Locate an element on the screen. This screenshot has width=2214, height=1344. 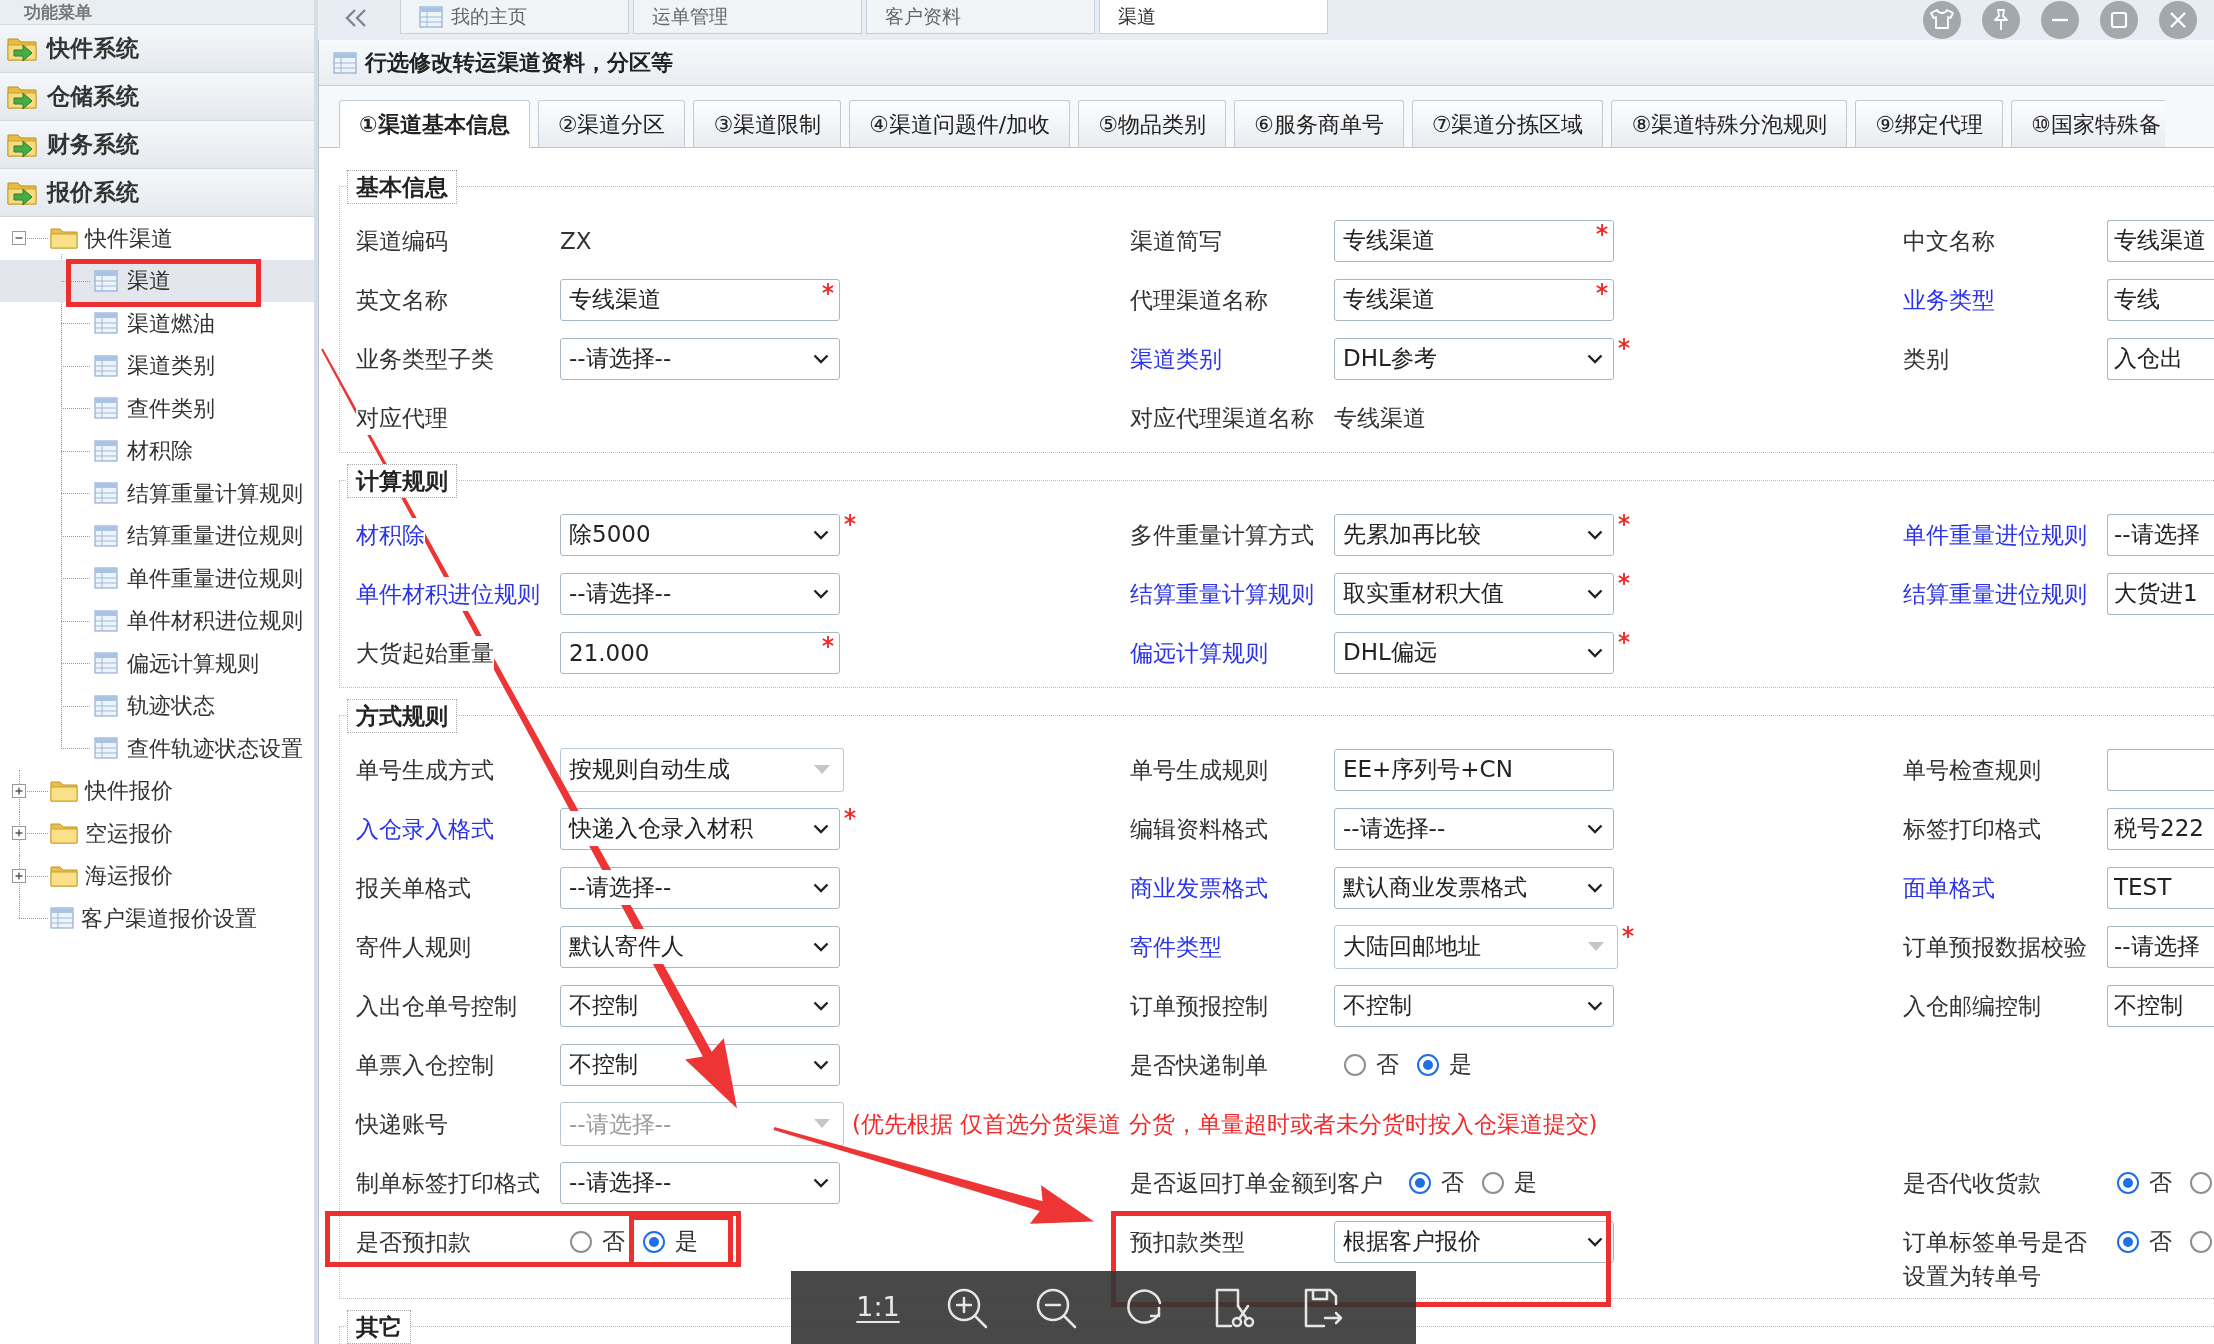
maximize-button is located at coordinates (2119, 20).